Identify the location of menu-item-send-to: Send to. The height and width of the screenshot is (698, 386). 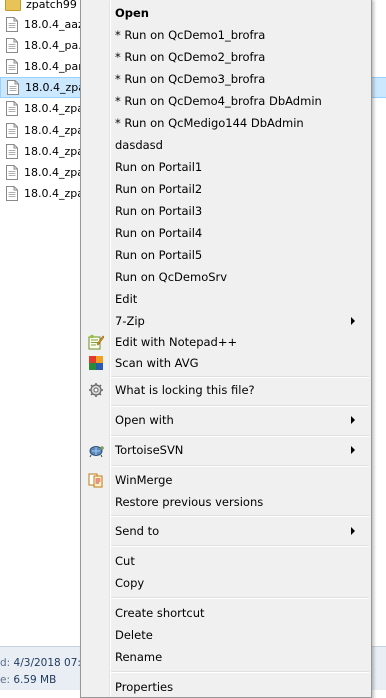
(226, 531).